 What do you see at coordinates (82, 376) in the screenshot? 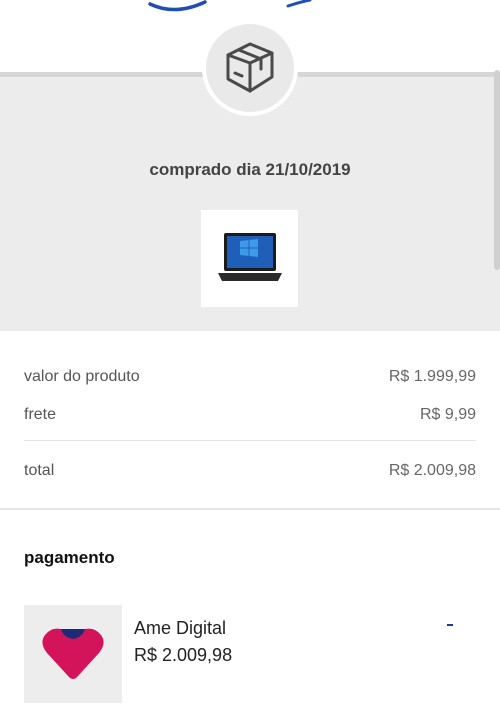
I see `product-value-label: valor do produto` at bounding box center [82, 376].